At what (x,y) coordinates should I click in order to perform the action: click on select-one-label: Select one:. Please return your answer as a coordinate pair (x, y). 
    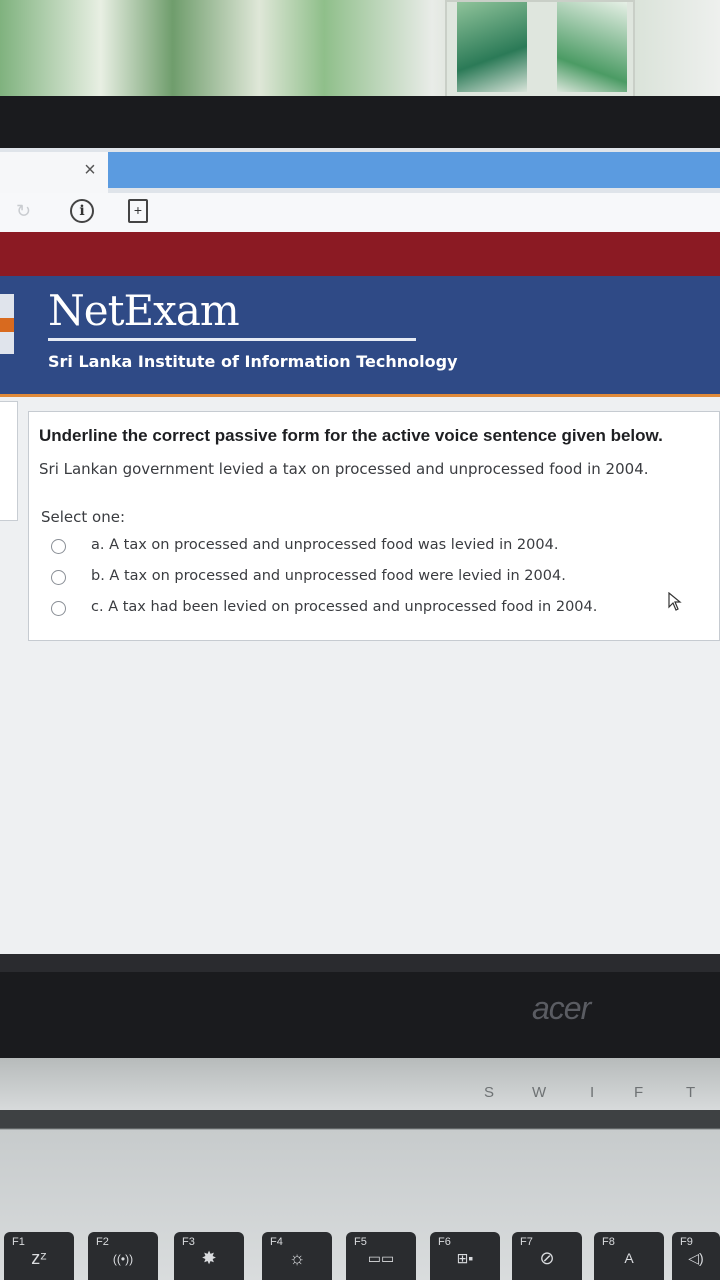
    Looking at the image, I should click on (83, 517).